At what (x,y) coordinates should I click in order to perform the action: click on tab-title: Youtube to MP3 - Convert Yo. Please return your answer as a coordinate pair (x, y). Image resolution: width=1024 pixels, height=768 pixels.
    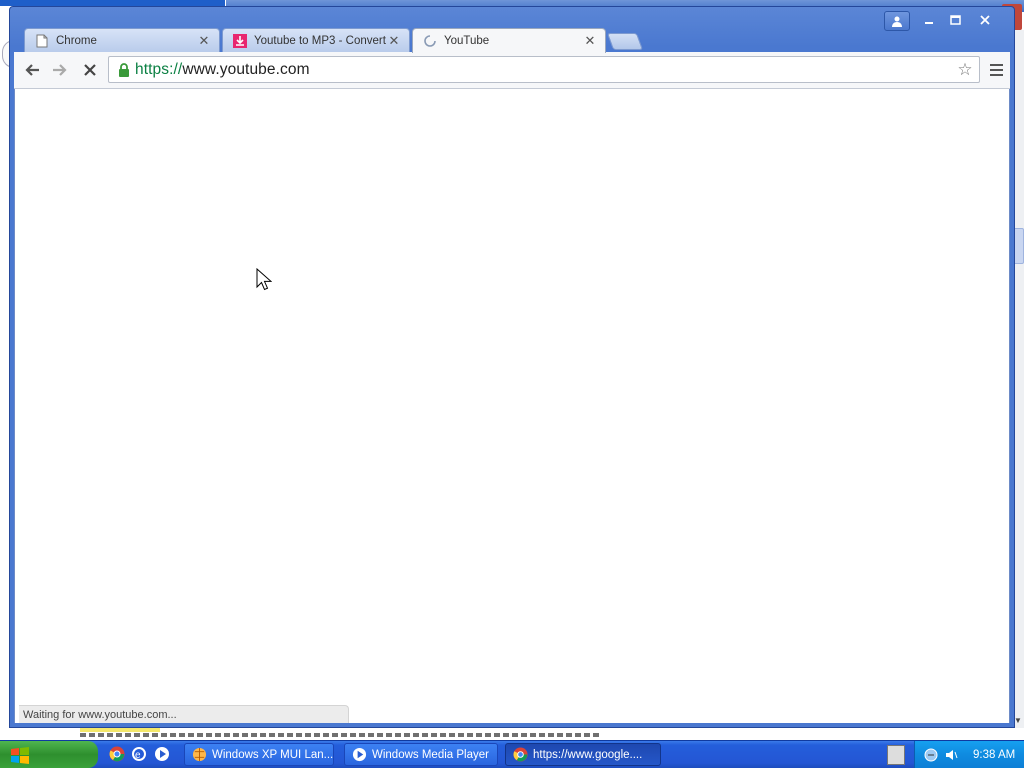
    Looking at the image, I should click on (320, 40).